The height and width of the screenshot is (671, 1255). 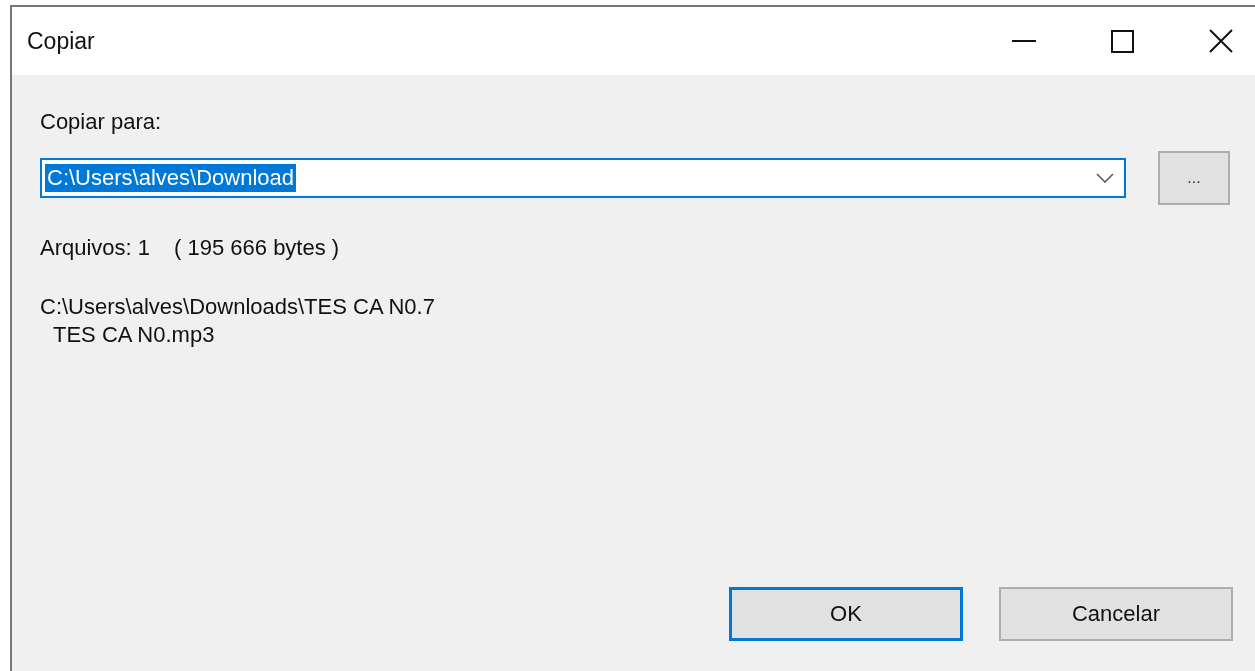 What do you see at coordinates (846, 614) in the screenshot?
I see `dialog-button: OK` at bounding box center [846, 614].